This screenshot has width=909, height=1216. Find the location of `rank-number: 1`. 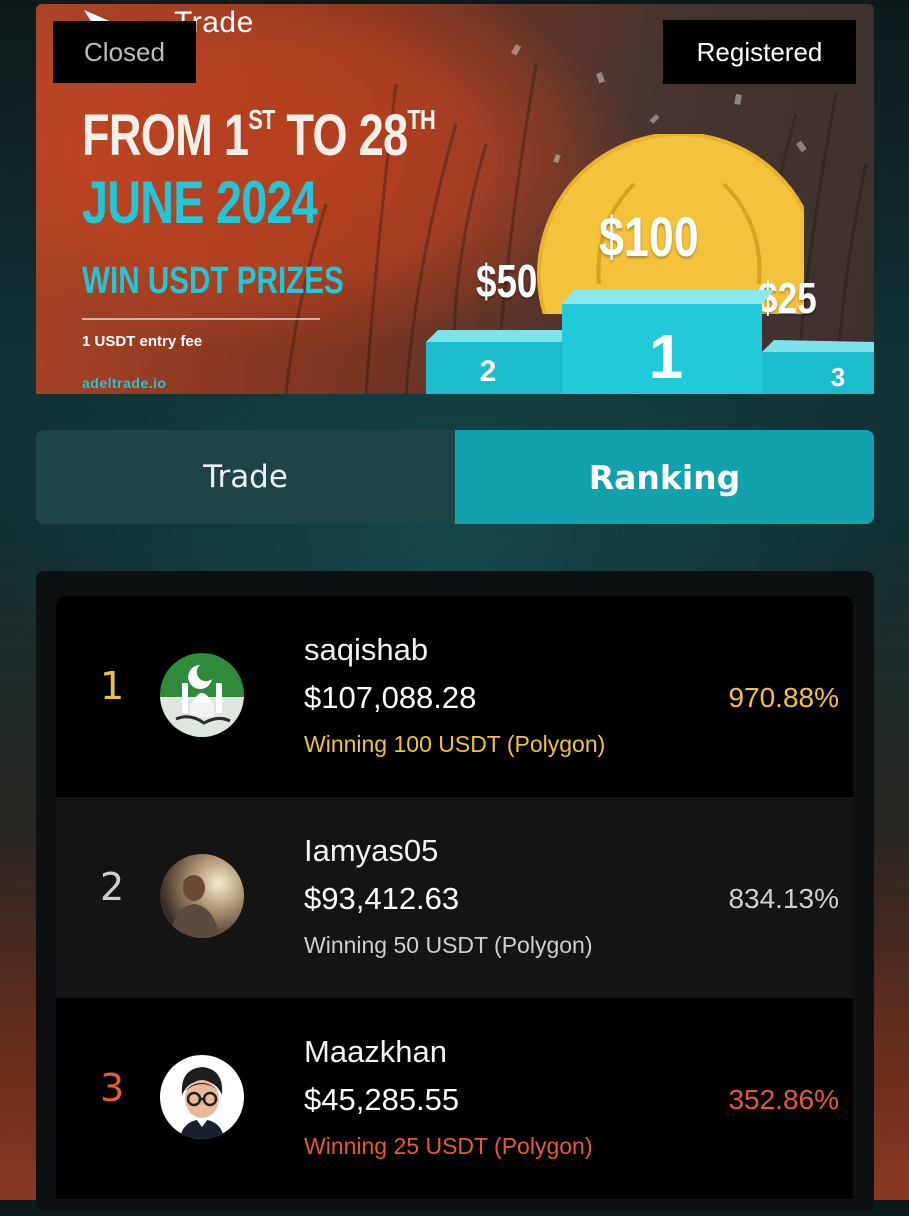

rank-number: 1 is located at coordinates (112, 686).